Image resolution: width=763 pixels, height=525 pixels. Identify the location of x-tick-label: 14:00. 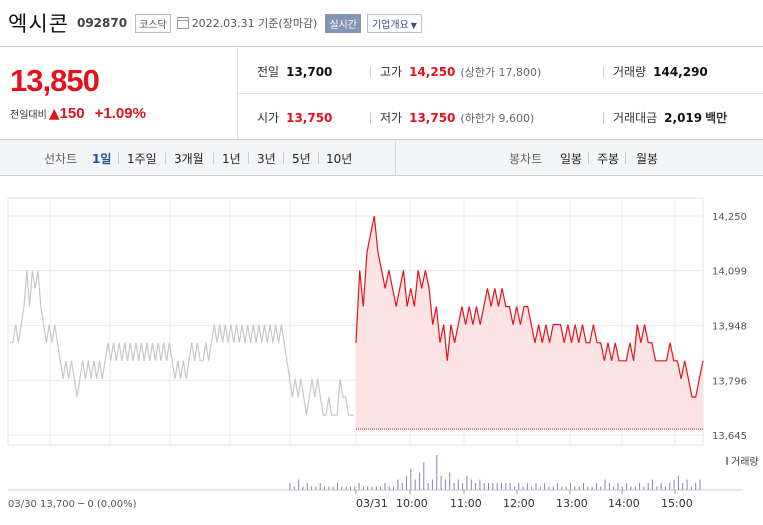
(624, 503).